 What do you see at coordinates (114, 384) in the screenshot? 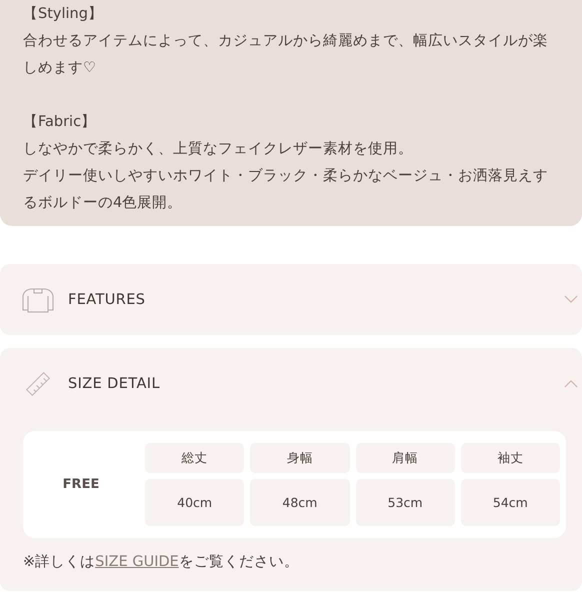
I see `accordion-title: SIZE DETAIL` at bounding box center [114, 384].